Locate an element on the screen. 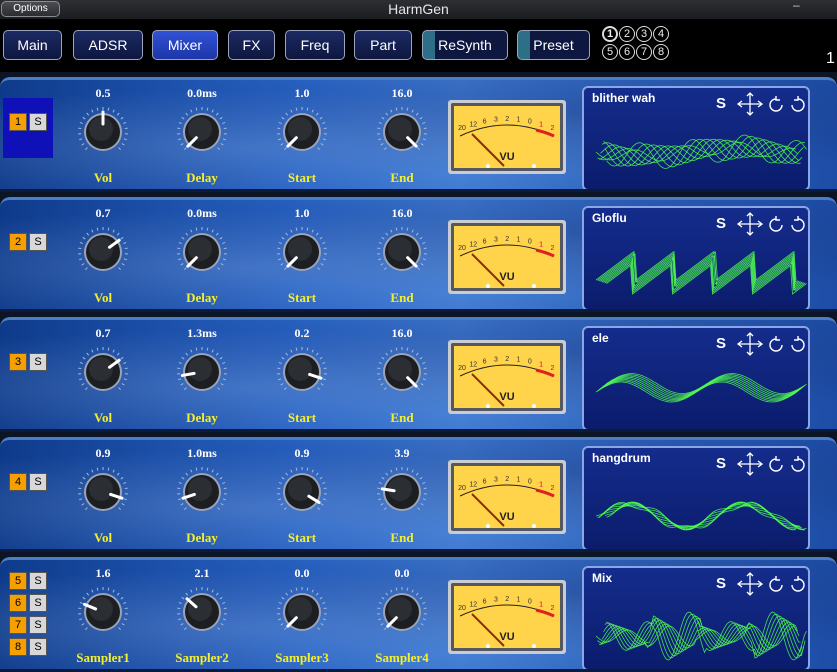 This screenshot has height=672, width=837. scope-controls is located at coordinates (770, 584).